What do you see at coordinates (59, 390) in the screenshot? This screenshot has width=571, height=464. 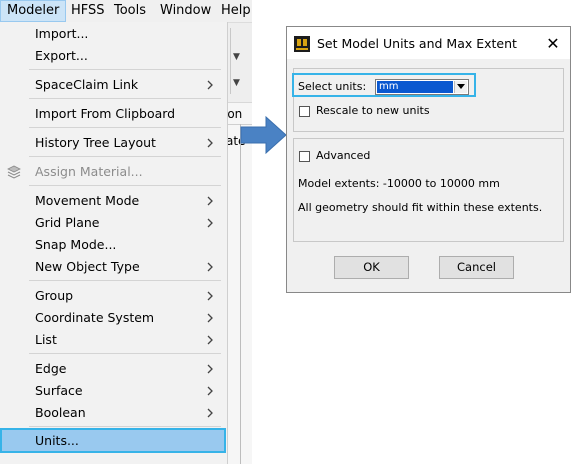 I see `menu-item-label: Surface` at bounding box center [59, 390].